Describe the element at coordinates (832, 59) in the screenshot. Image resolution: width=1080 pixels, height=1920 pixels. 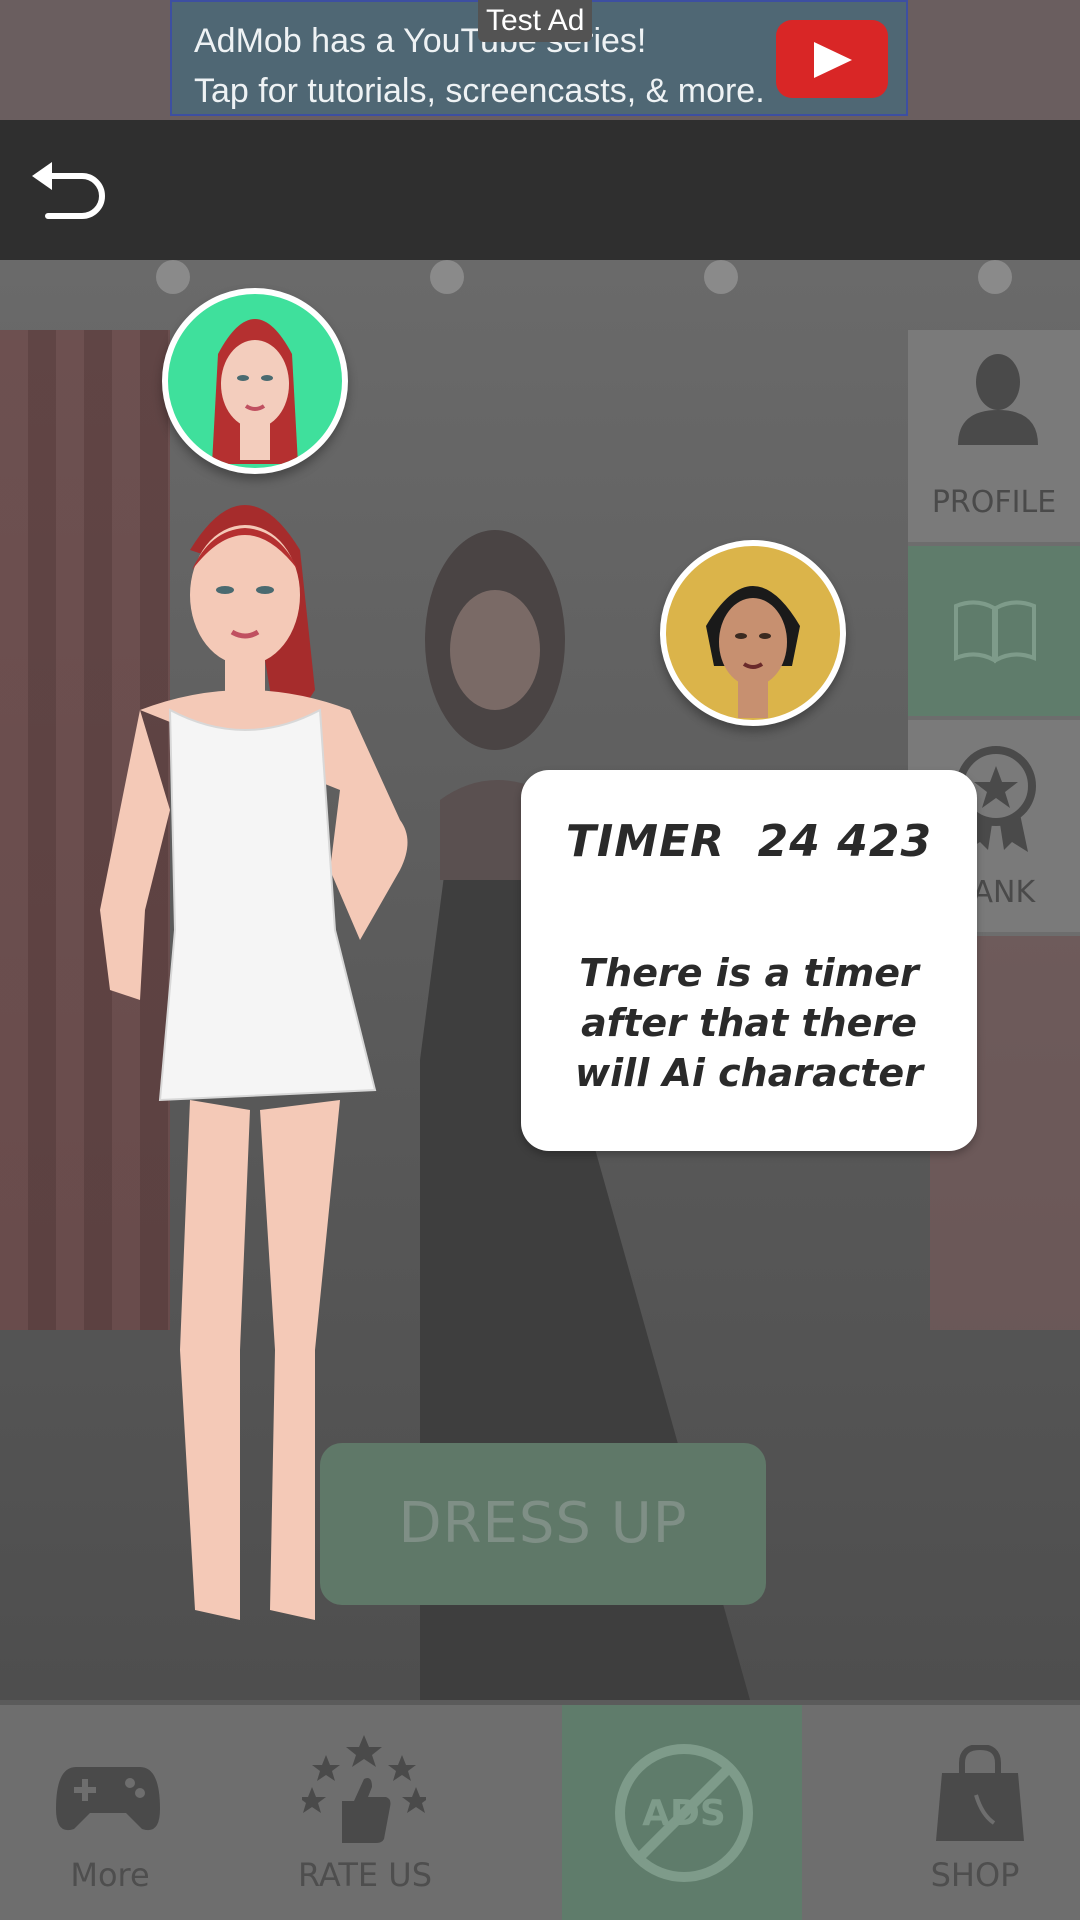
I see `youtube-play-icon` at that location.